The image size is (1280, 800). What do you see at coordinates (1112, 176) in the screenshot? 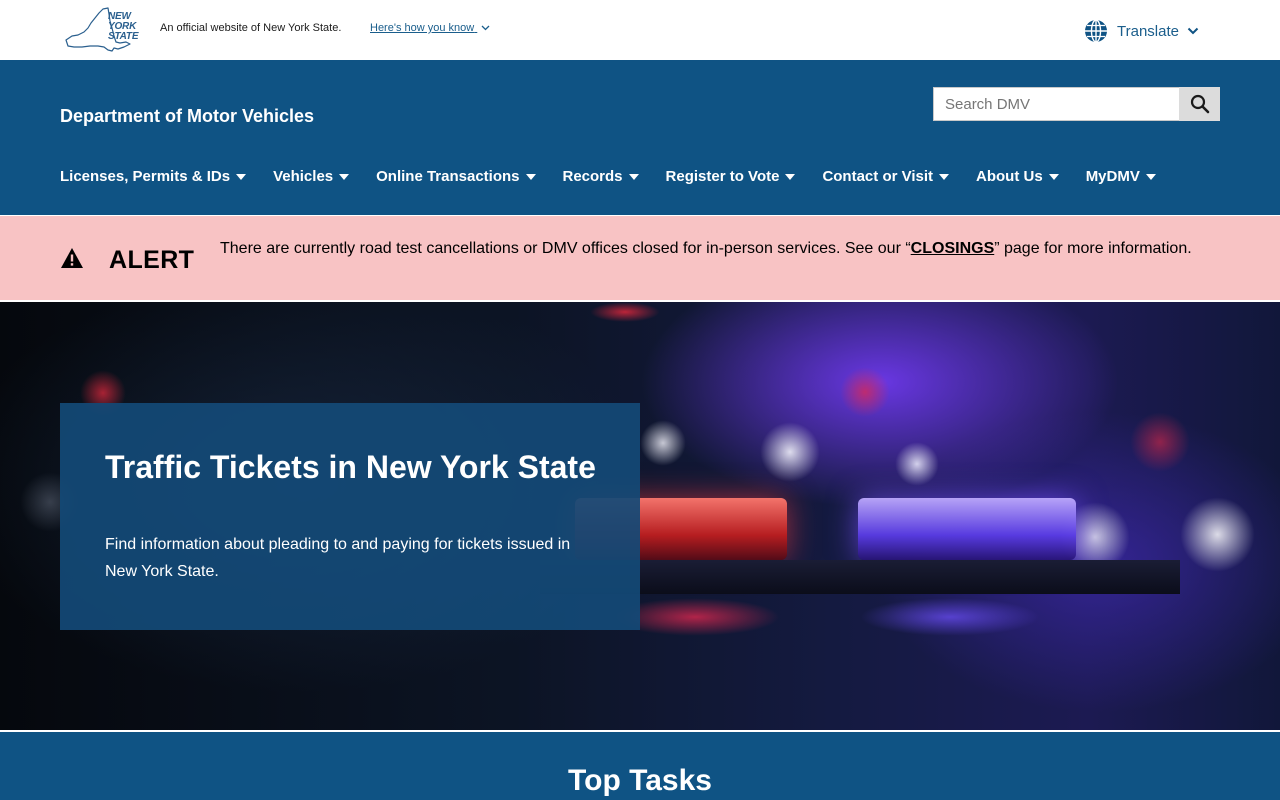
I see `nav-item-label: MyDMV` at bounding box center [1112, 176].